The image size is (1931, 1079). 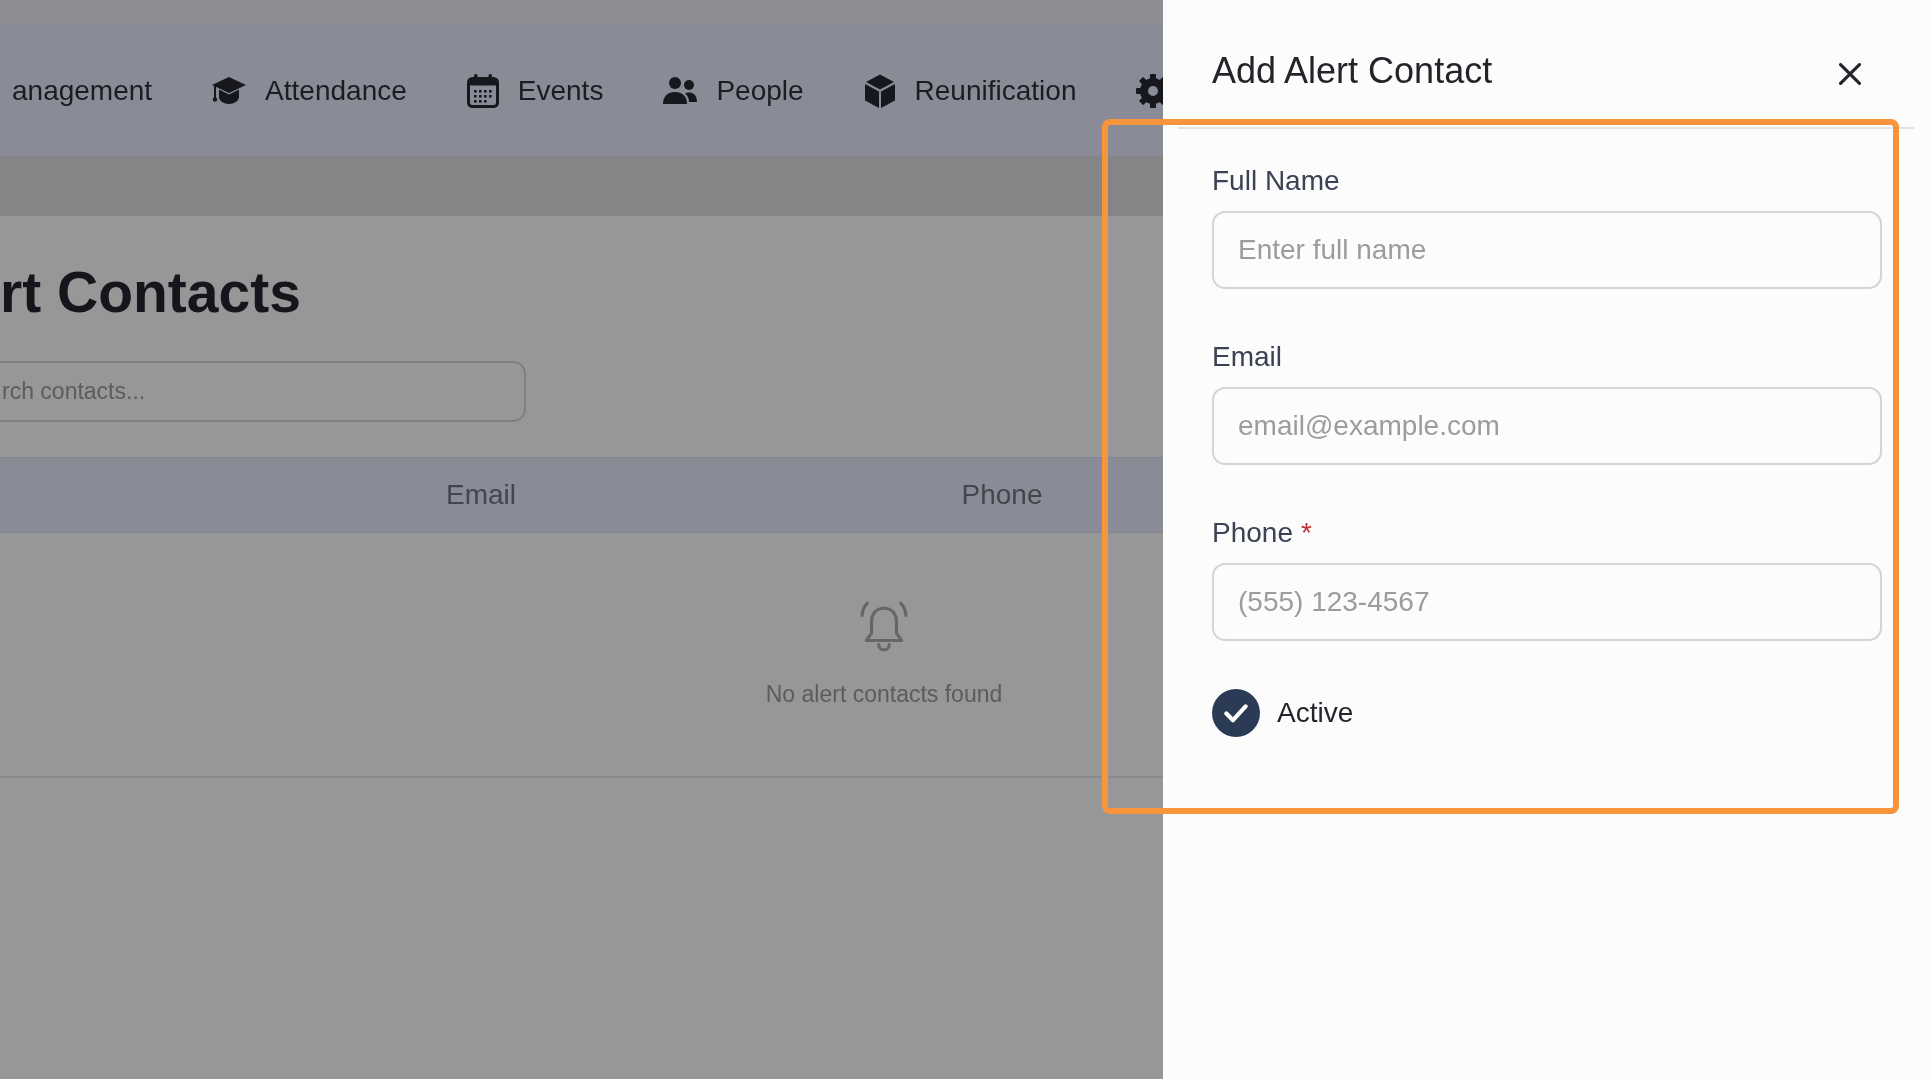 What do you see at coordinates (680, 90) in the screenshot?
I see `people-icon` at bounding box center [680, 90].